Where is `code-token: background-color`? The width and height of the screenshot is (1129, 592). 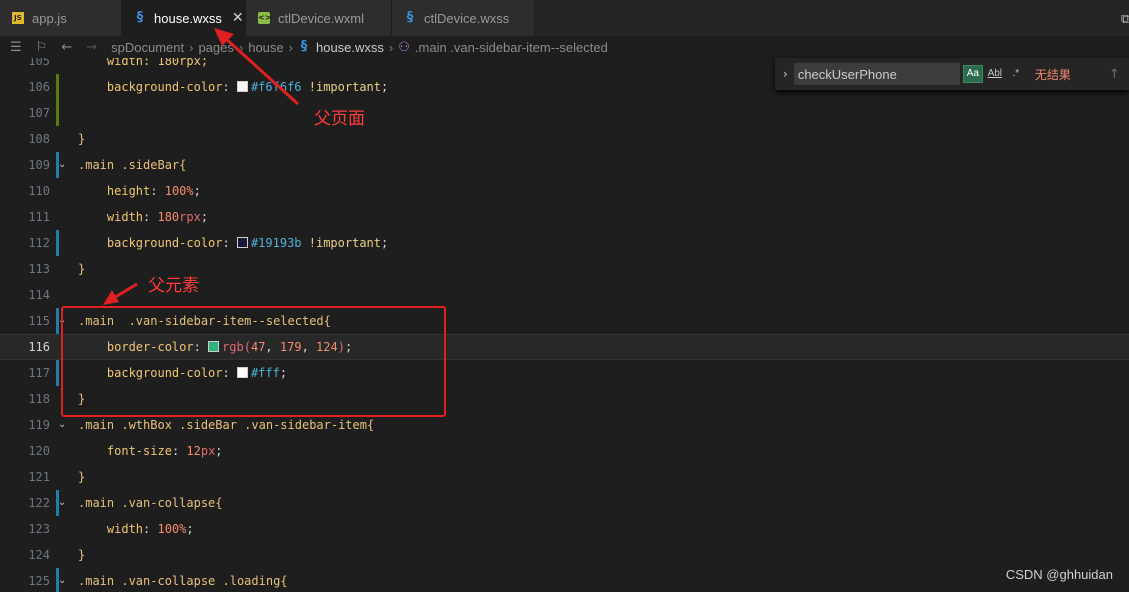
code-token: background-color is located at coordinates (164, 87).